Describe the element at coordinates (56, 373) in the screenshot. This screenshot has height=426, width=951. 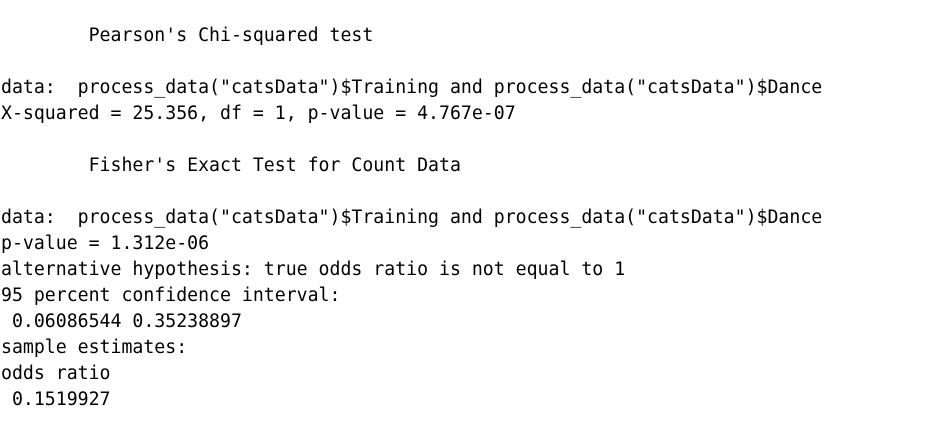
I see `odds-ratio-label: odds ratio` at that location.